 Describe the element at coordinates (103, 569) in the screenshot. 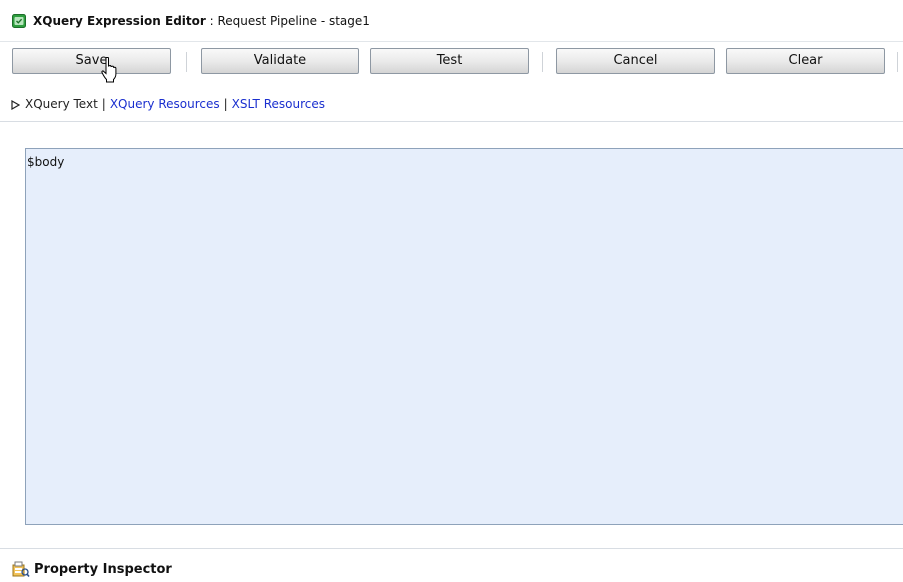

I see `property-inspector-label: Property Inspector` at that location.